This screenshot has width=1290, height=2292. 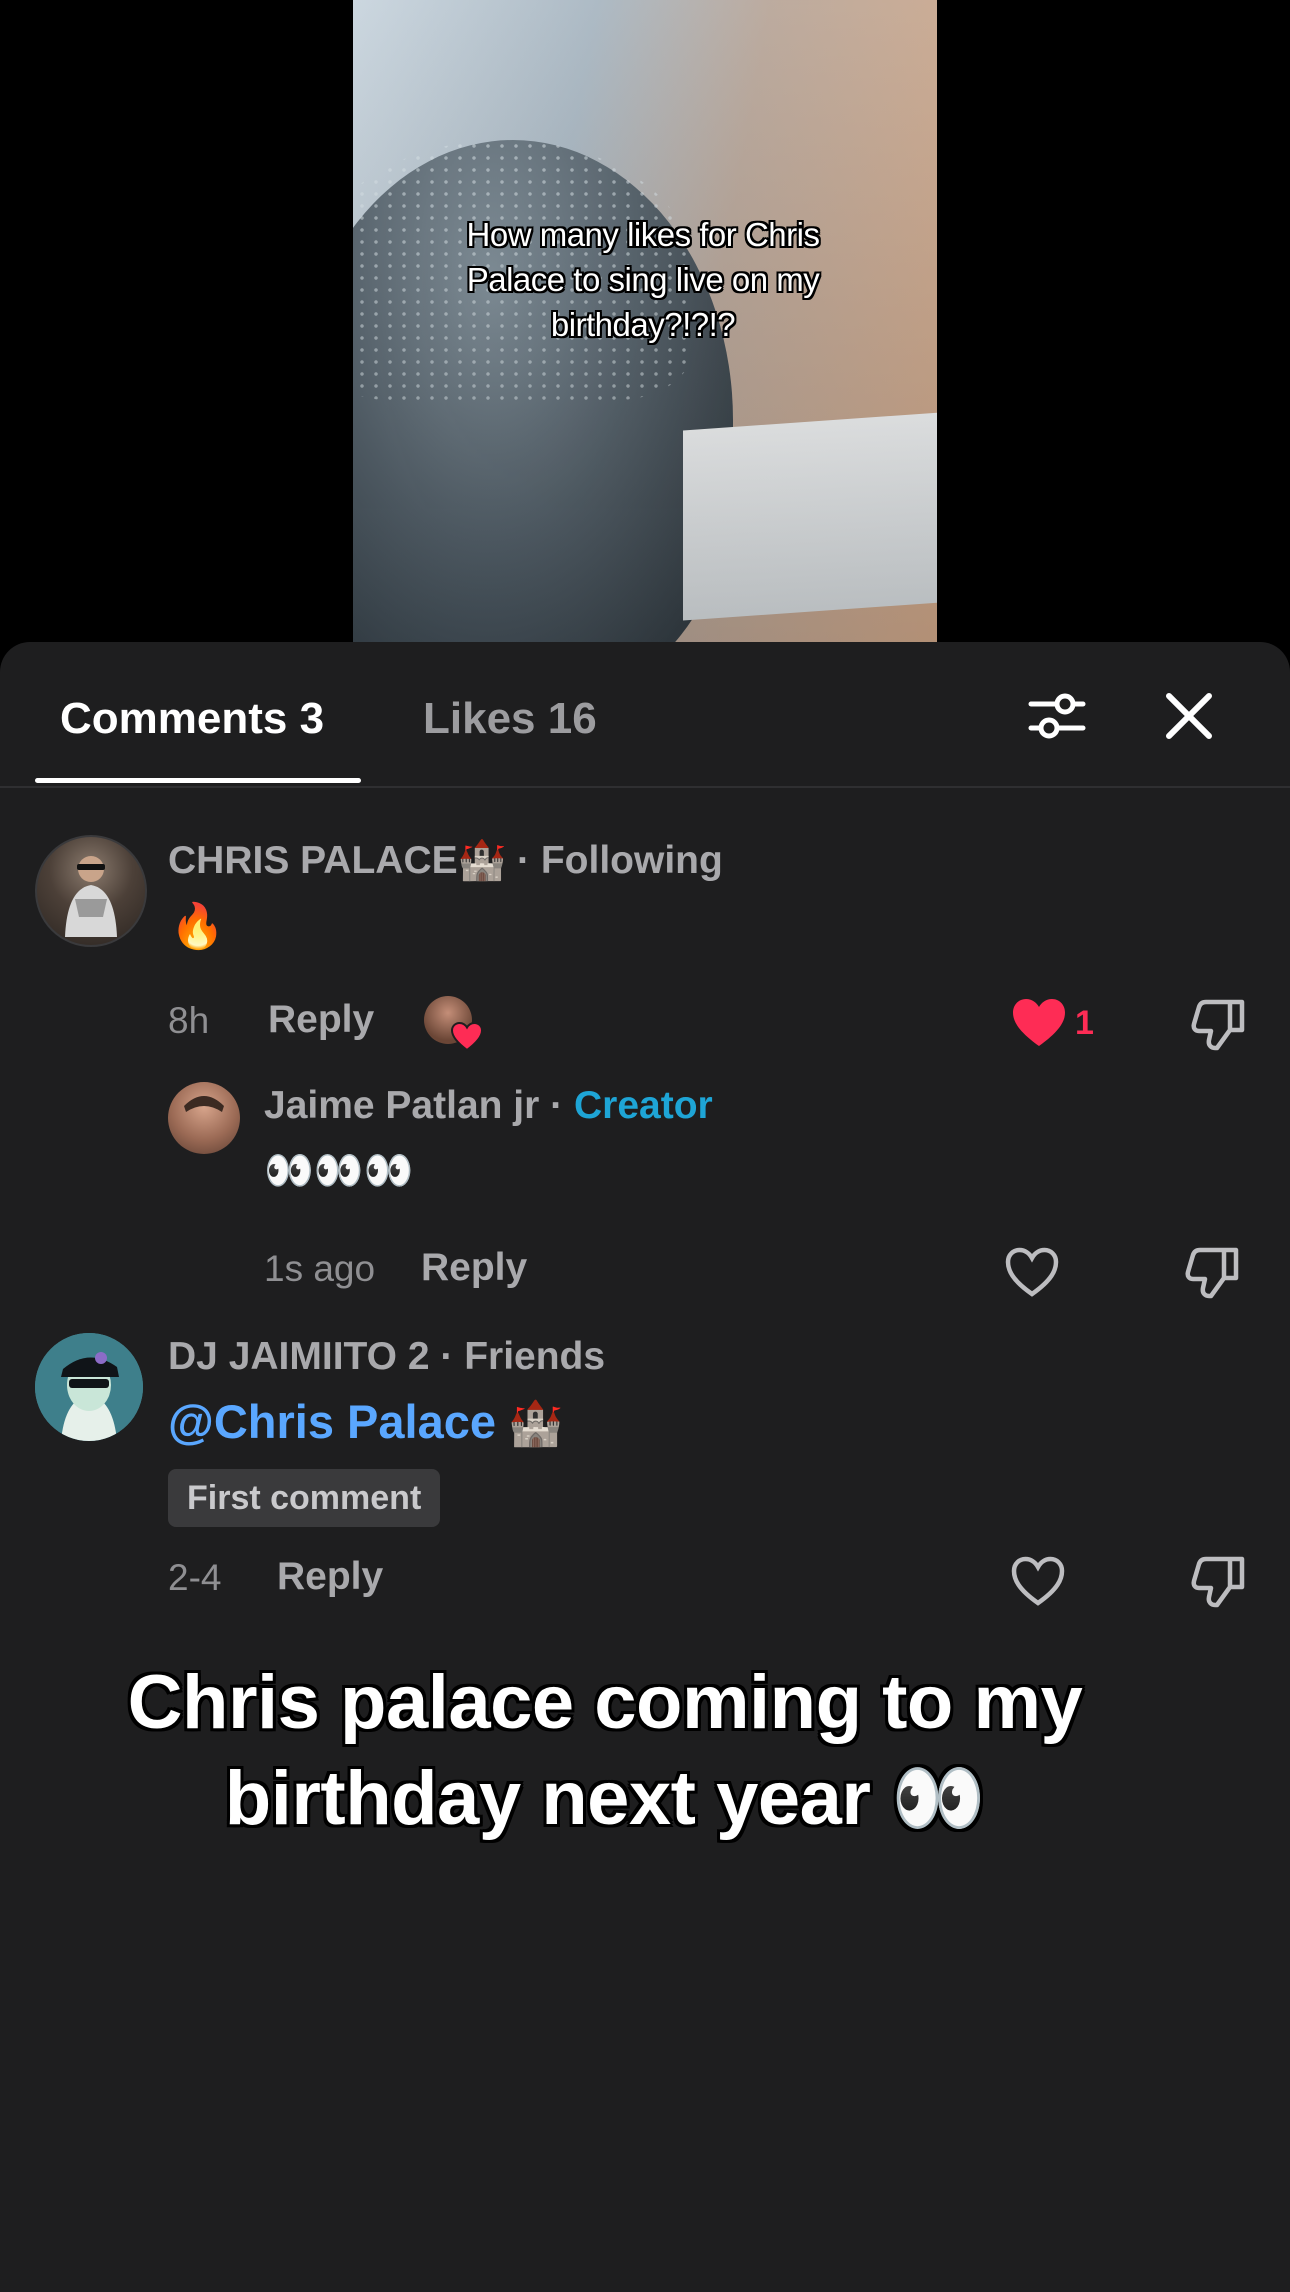 What do you see at coordinates (488, 1106) in the screenshot?
I see `reply-username: Jaime Patlan jr · Creator` at bounding box center [488, 1106].